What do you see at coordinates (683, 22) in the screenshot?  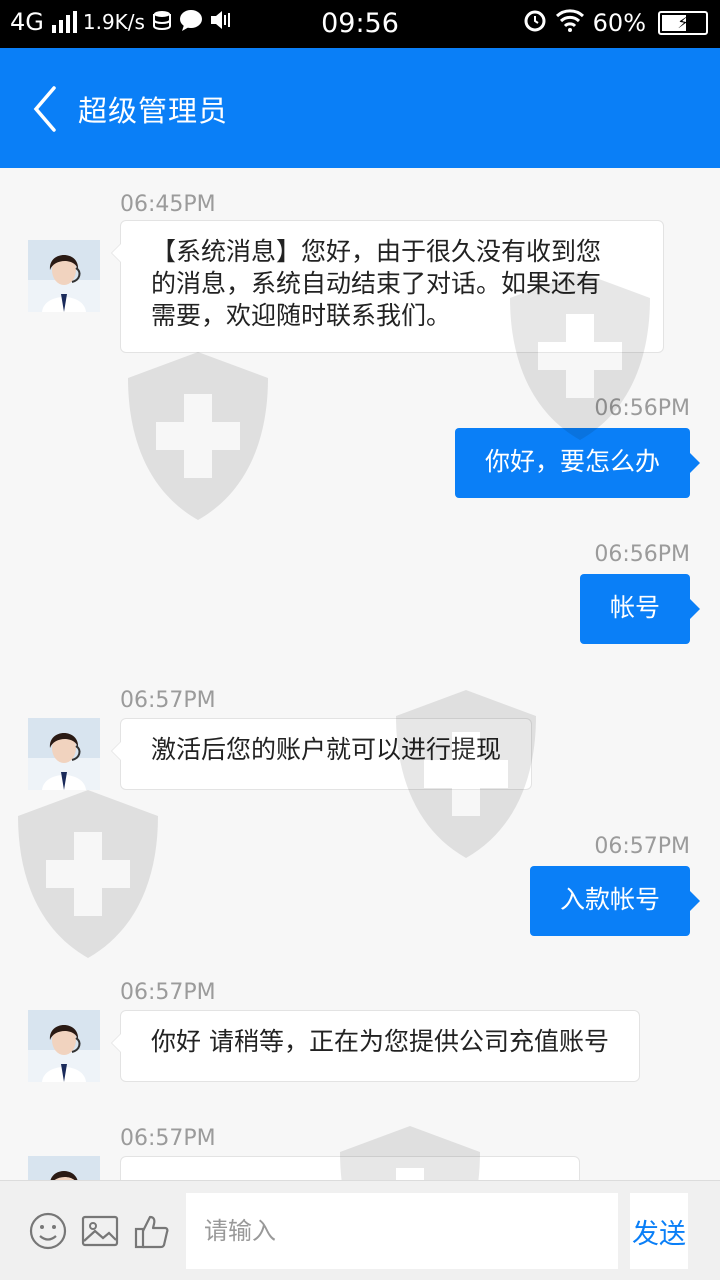 I see `battery-icon: ⚡` at bounding box center [683, 22].